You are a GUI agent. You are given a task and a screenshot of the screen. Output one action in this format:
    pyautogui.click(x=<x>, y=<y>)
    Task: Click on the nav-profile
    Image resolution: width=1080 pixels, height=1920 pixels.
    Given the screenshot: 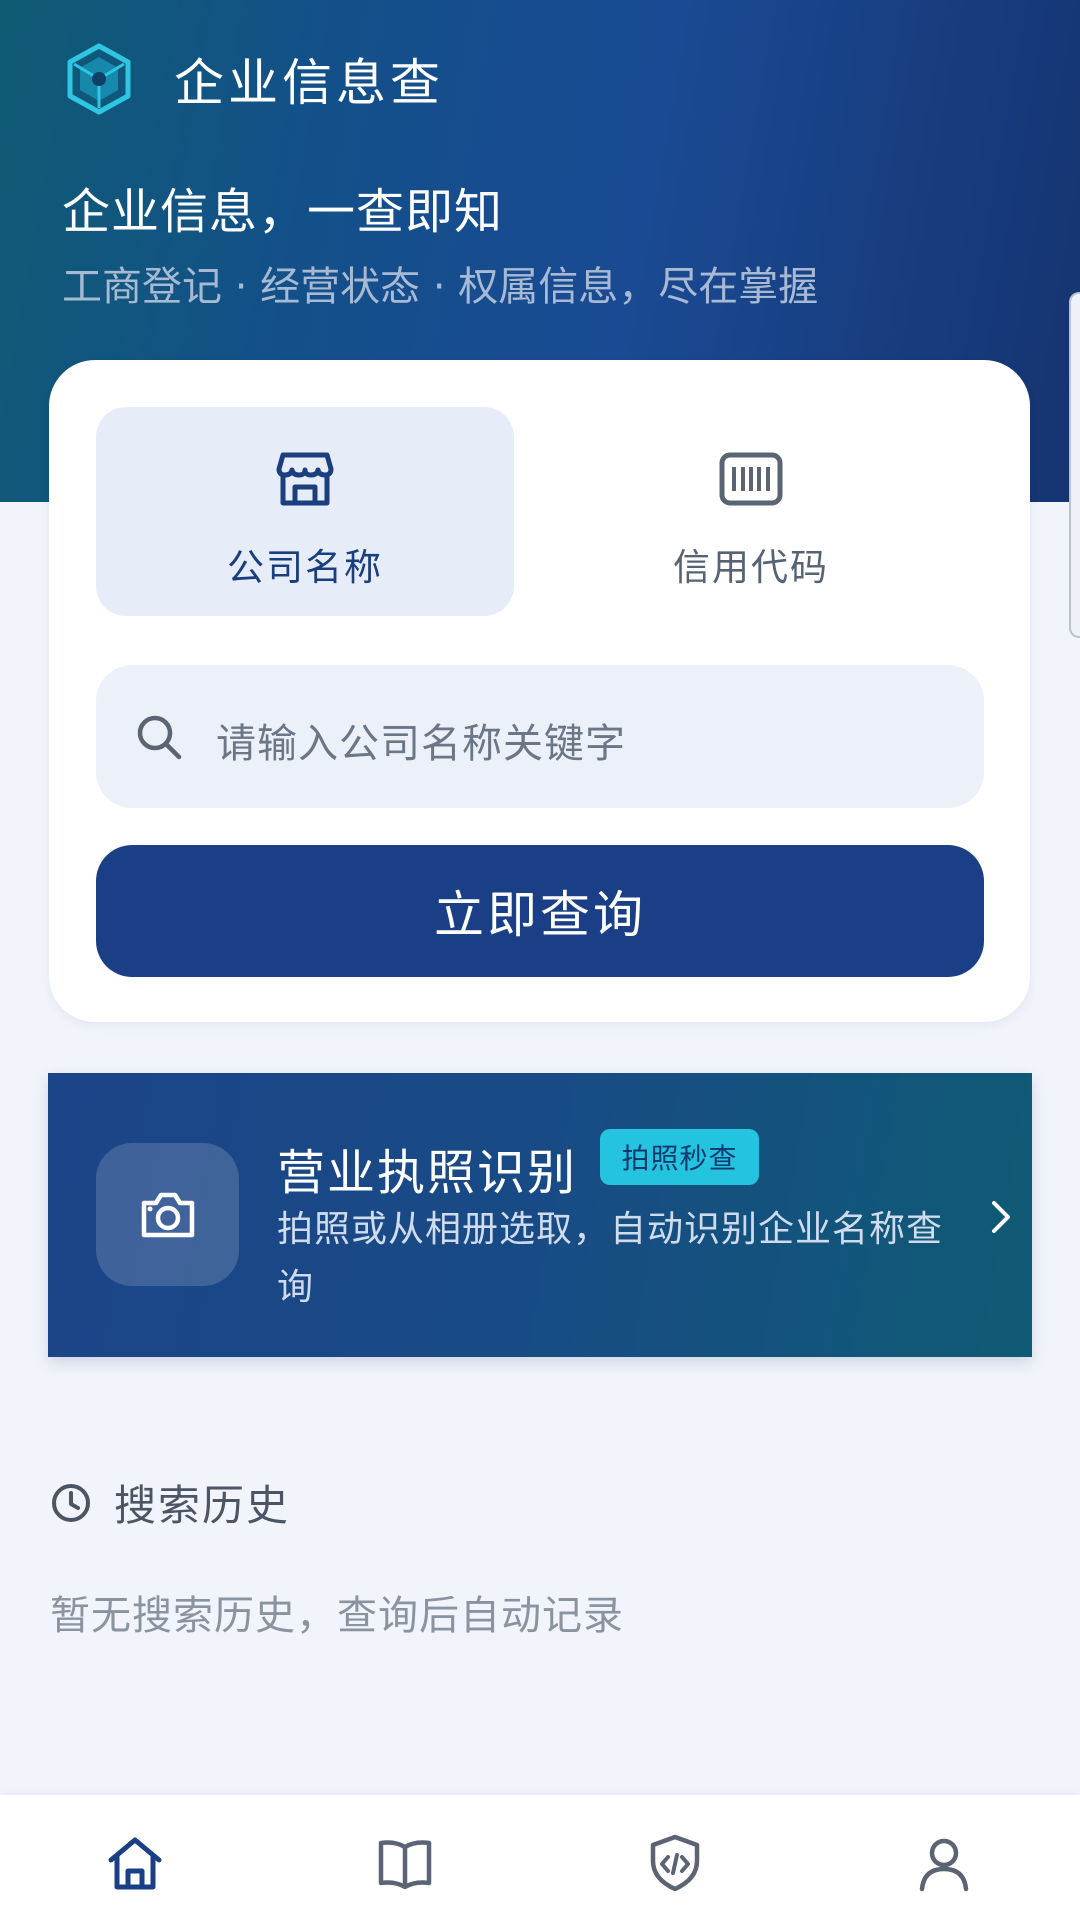 What is the action you would take?
    pyautogui.click(x=944, y=1863)
    